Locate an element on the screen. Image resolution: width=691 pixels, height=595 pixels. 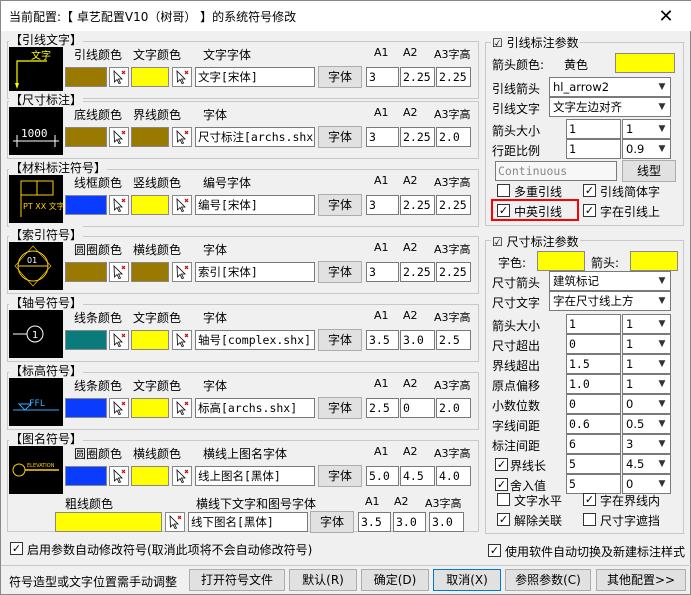
line-spacing-input: 1 is located at coordinates (593, 149).